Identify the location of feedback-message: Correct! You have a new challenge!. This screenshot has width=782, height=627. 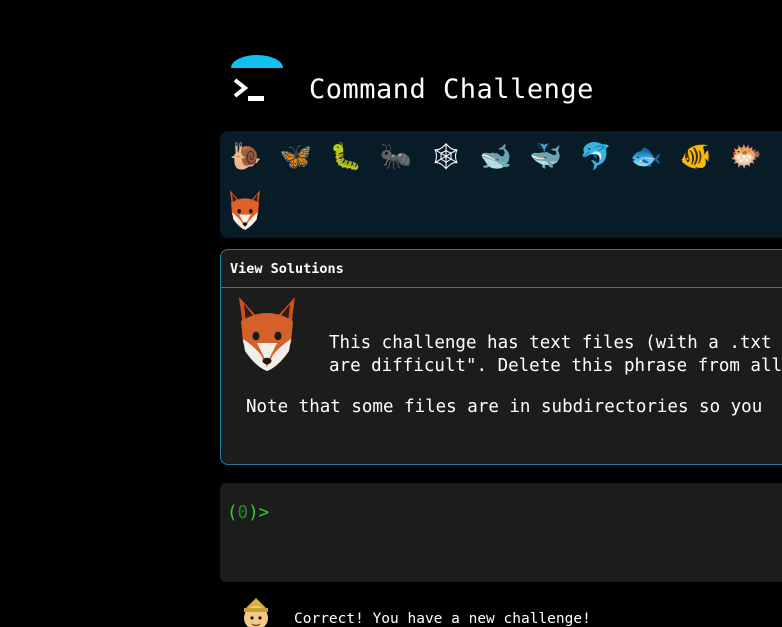
(442, 619).